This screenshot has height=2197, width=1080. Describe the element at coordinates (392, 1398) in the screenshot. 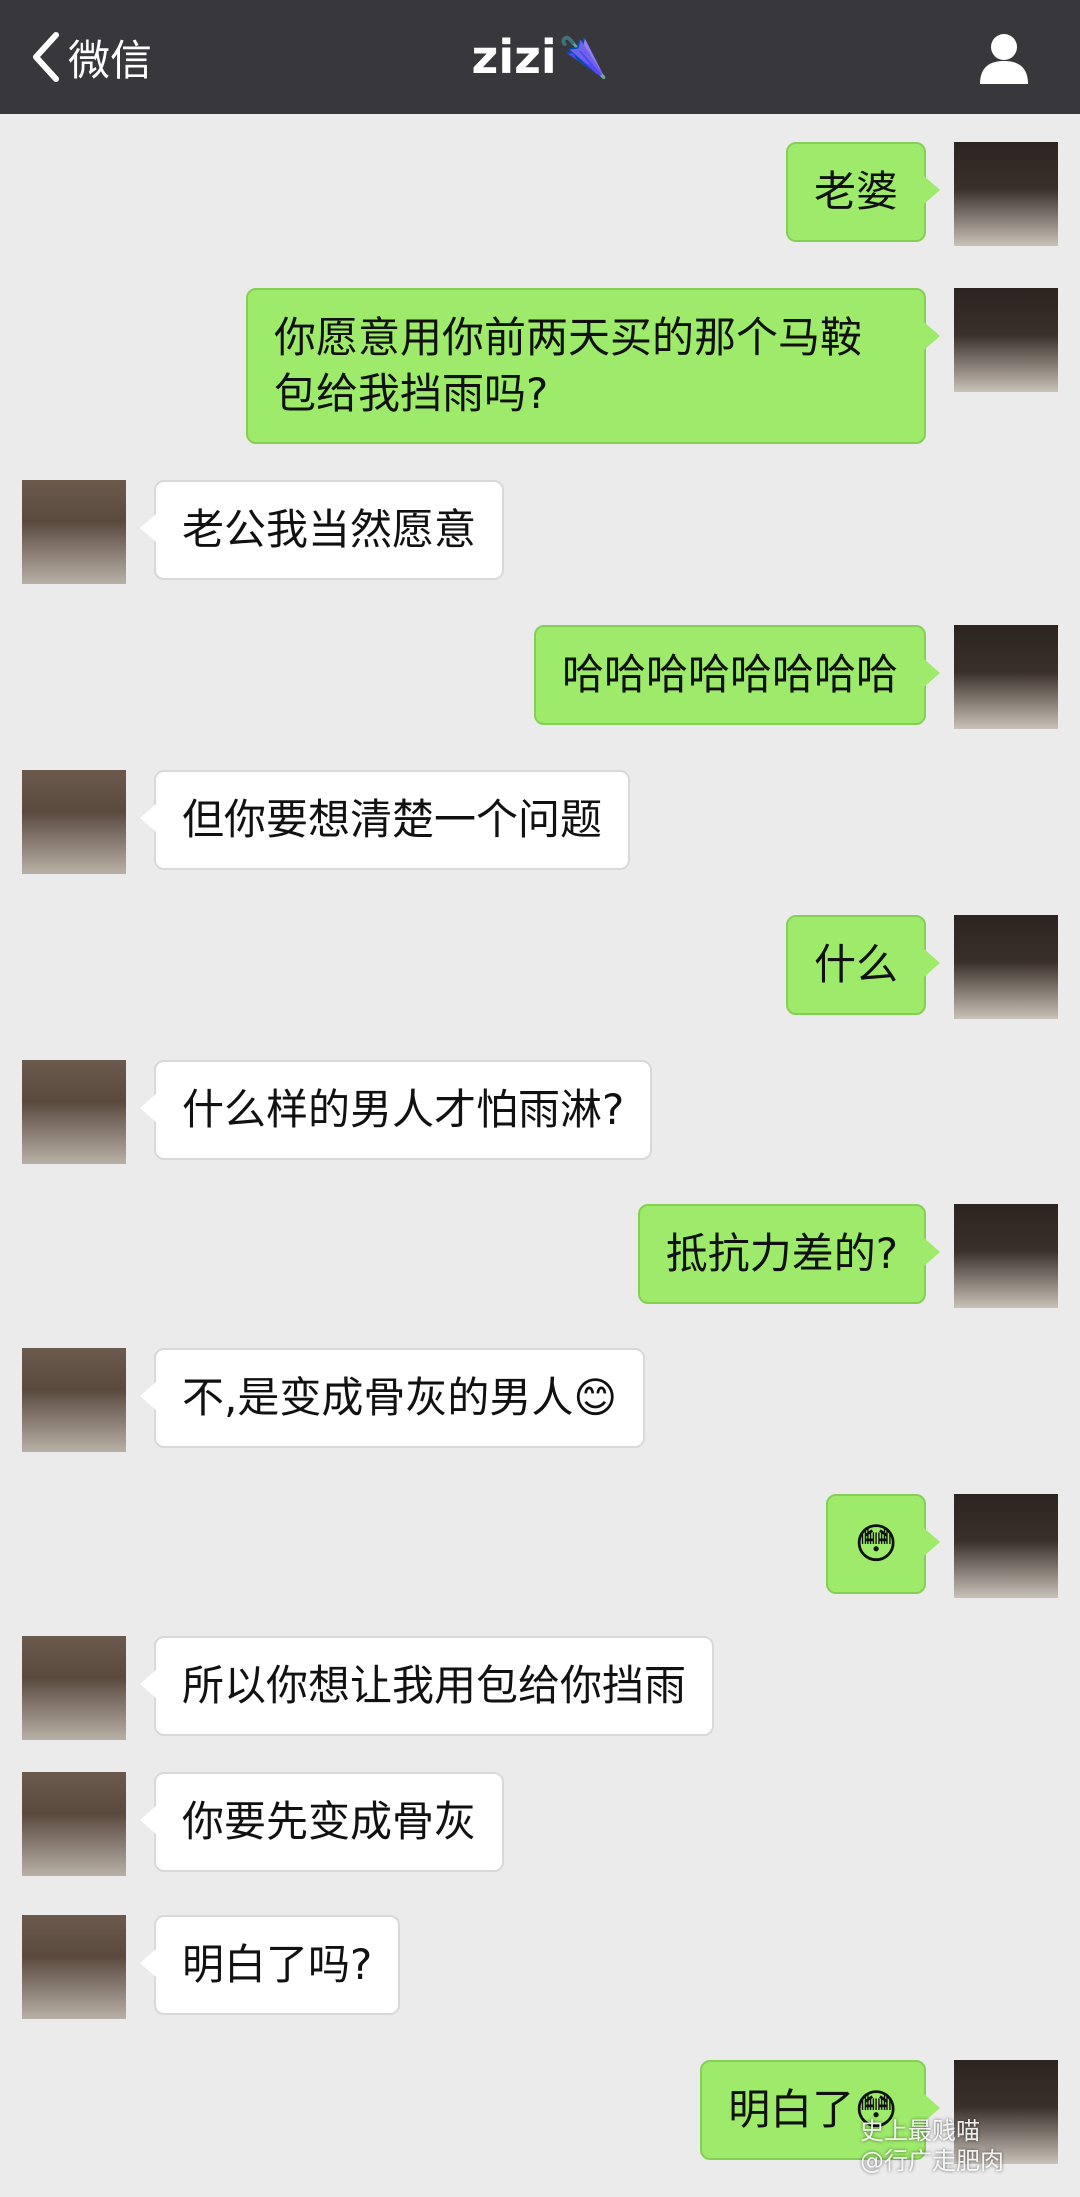

I see `message-bubble: 不,是变成骨灰的男人😊` at that location.